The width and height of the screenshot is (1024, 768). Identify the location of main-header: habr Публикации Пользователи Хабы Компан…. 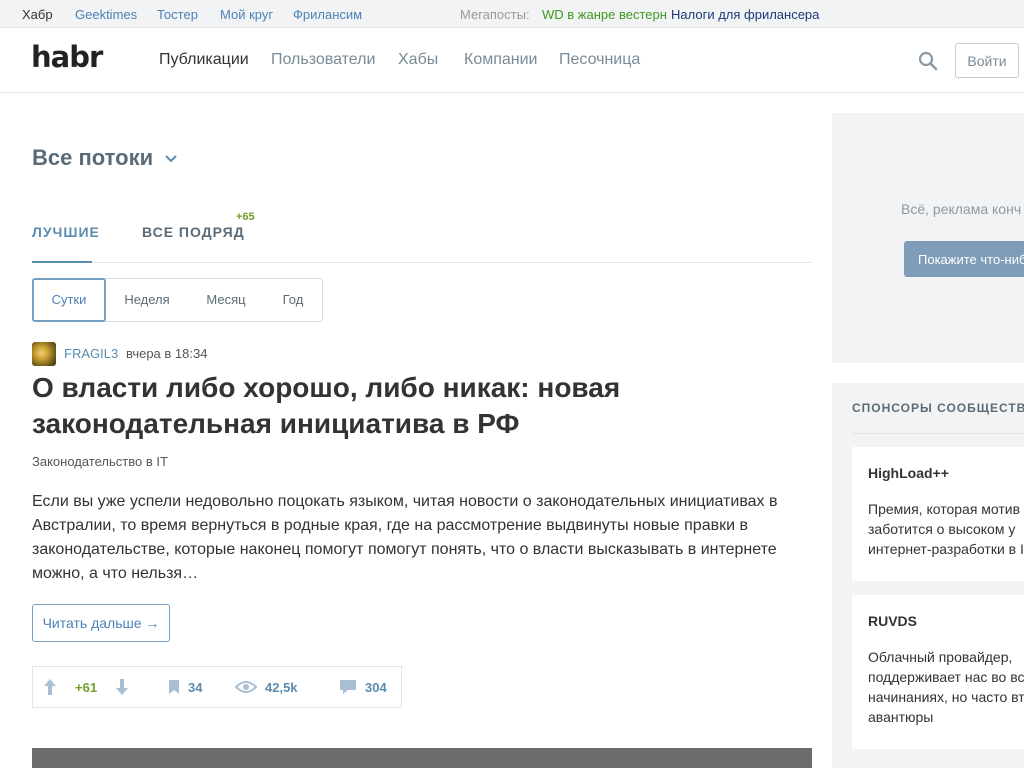
(512, 60).